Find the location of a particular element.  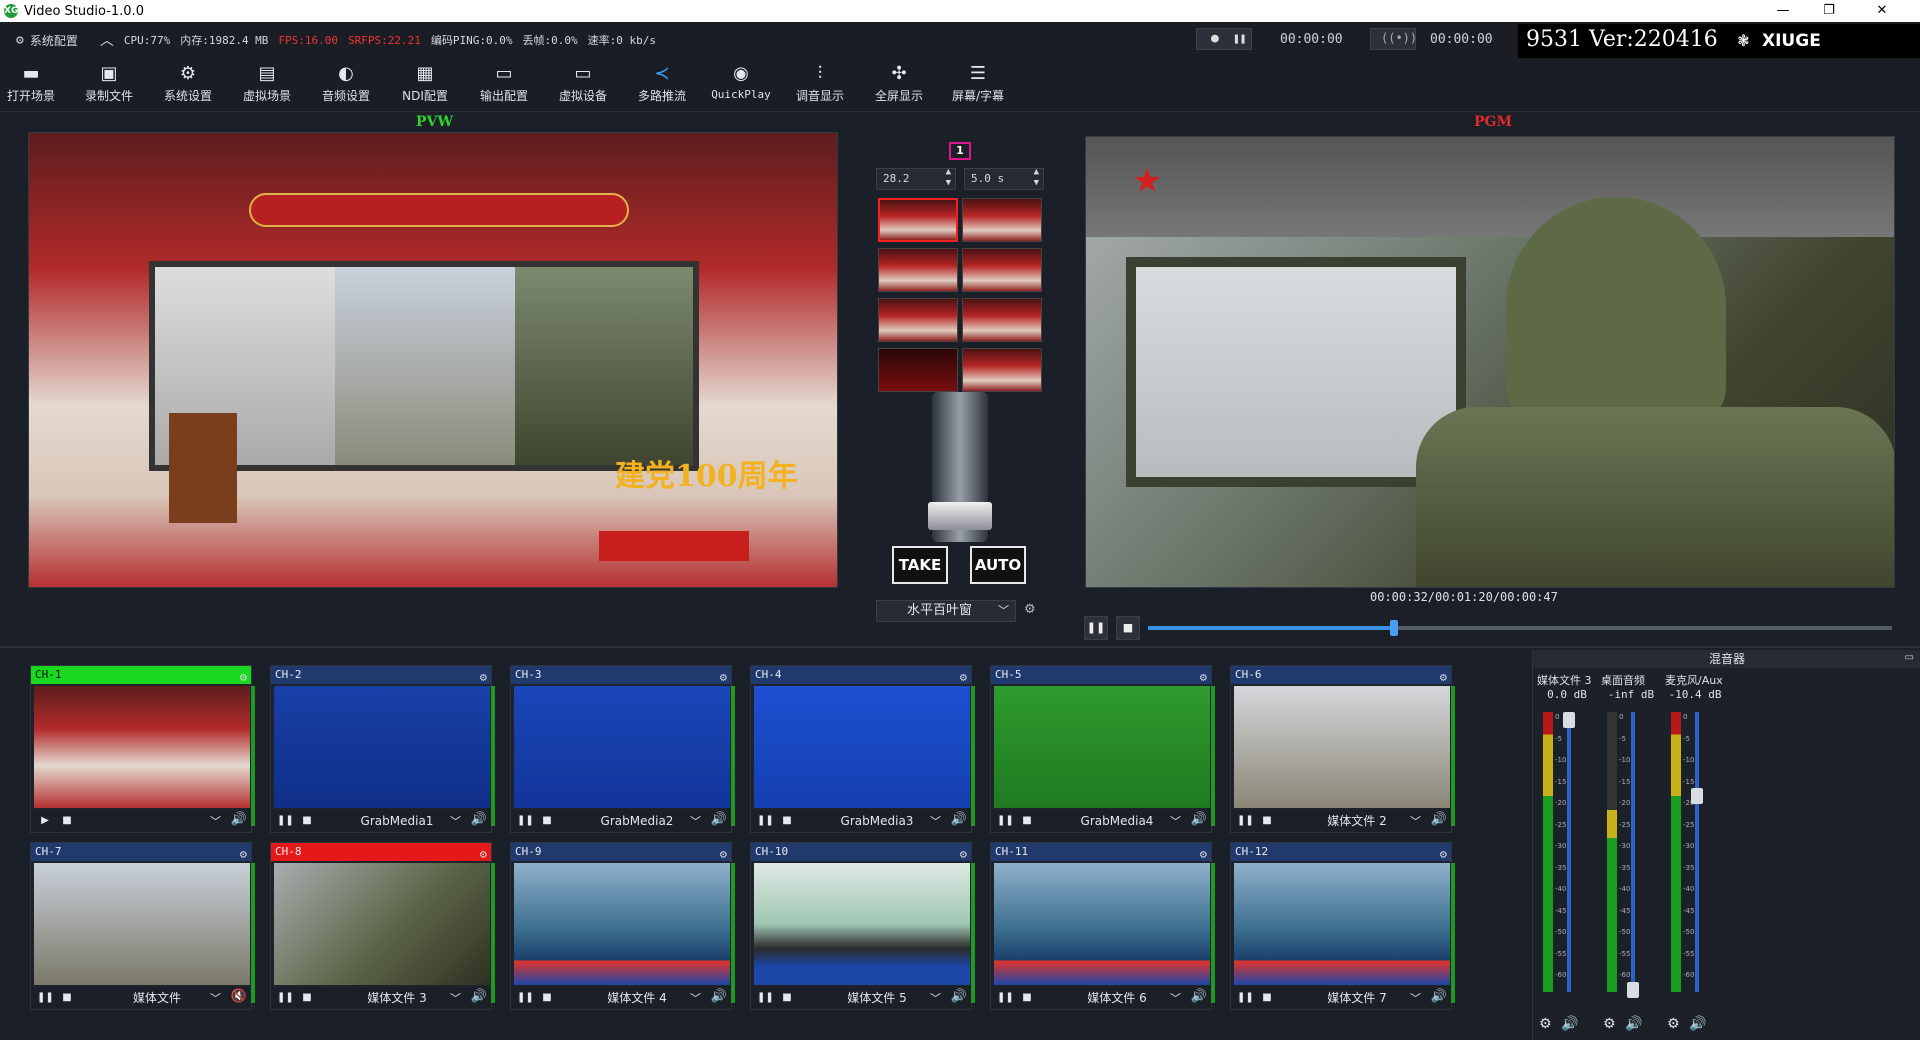

auto-button: AUTO is located at coordinates (998, 565).